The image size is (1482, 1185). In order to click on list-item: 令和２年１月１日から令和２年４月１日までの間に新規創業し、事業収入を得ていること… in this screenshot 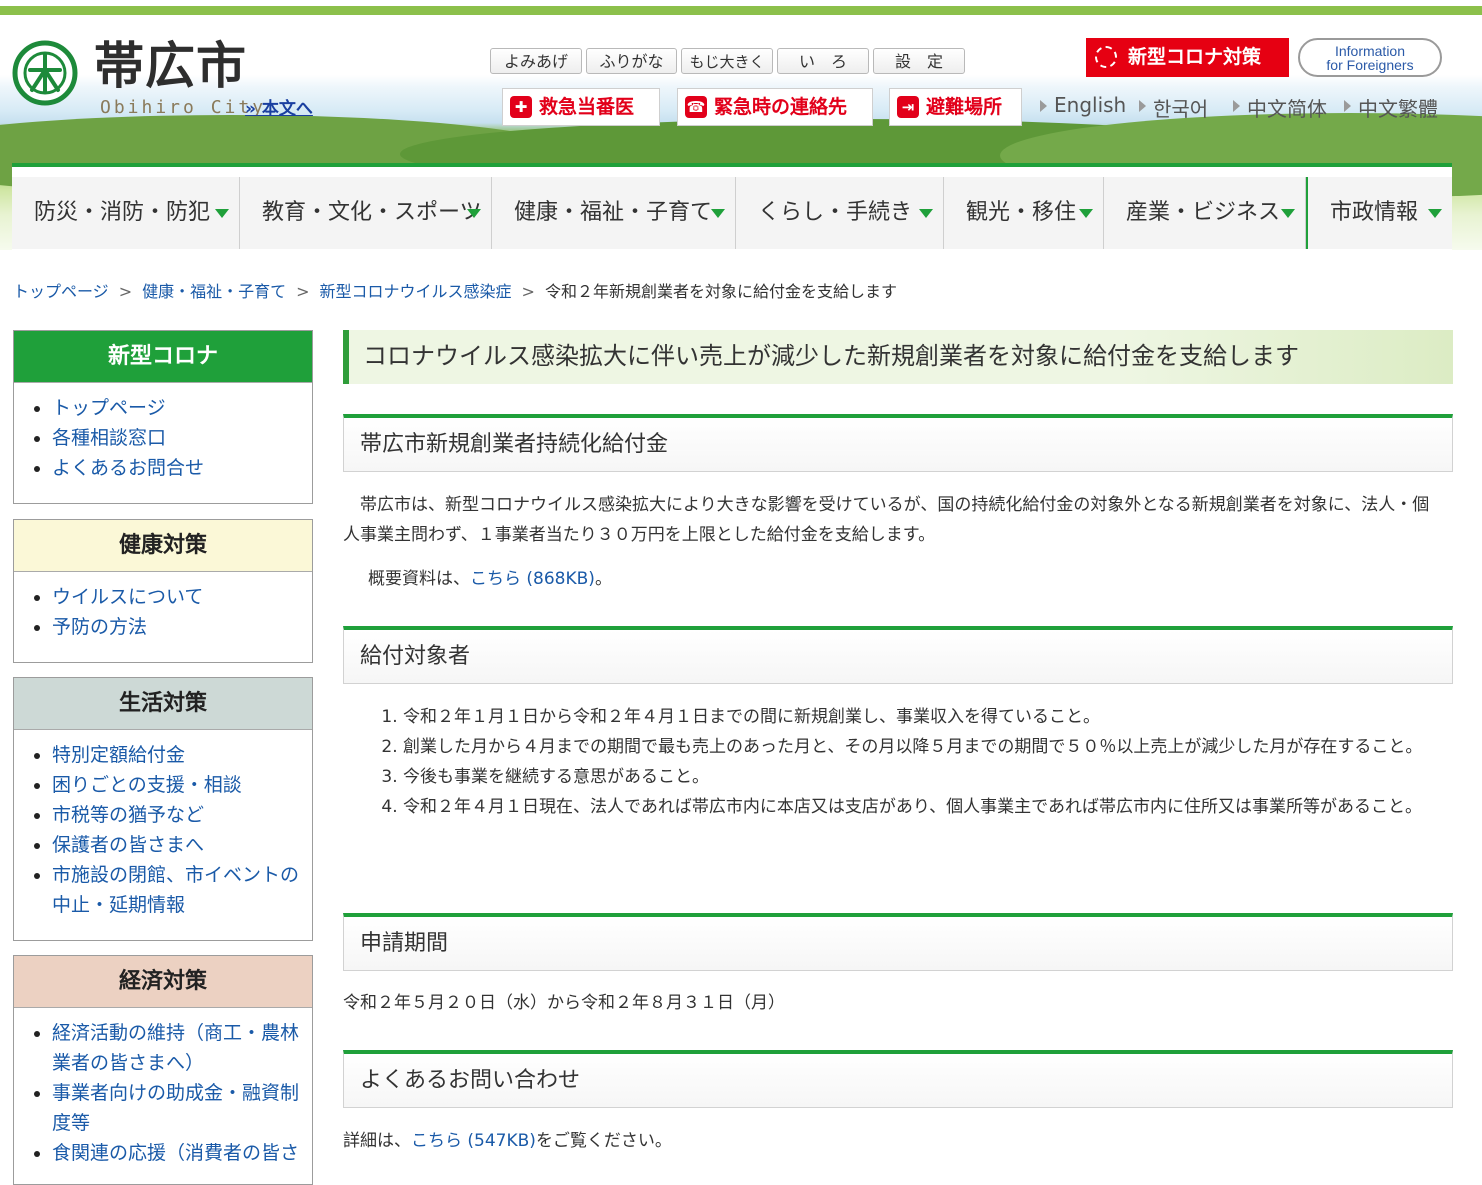, I will do `click(942, 717)`.